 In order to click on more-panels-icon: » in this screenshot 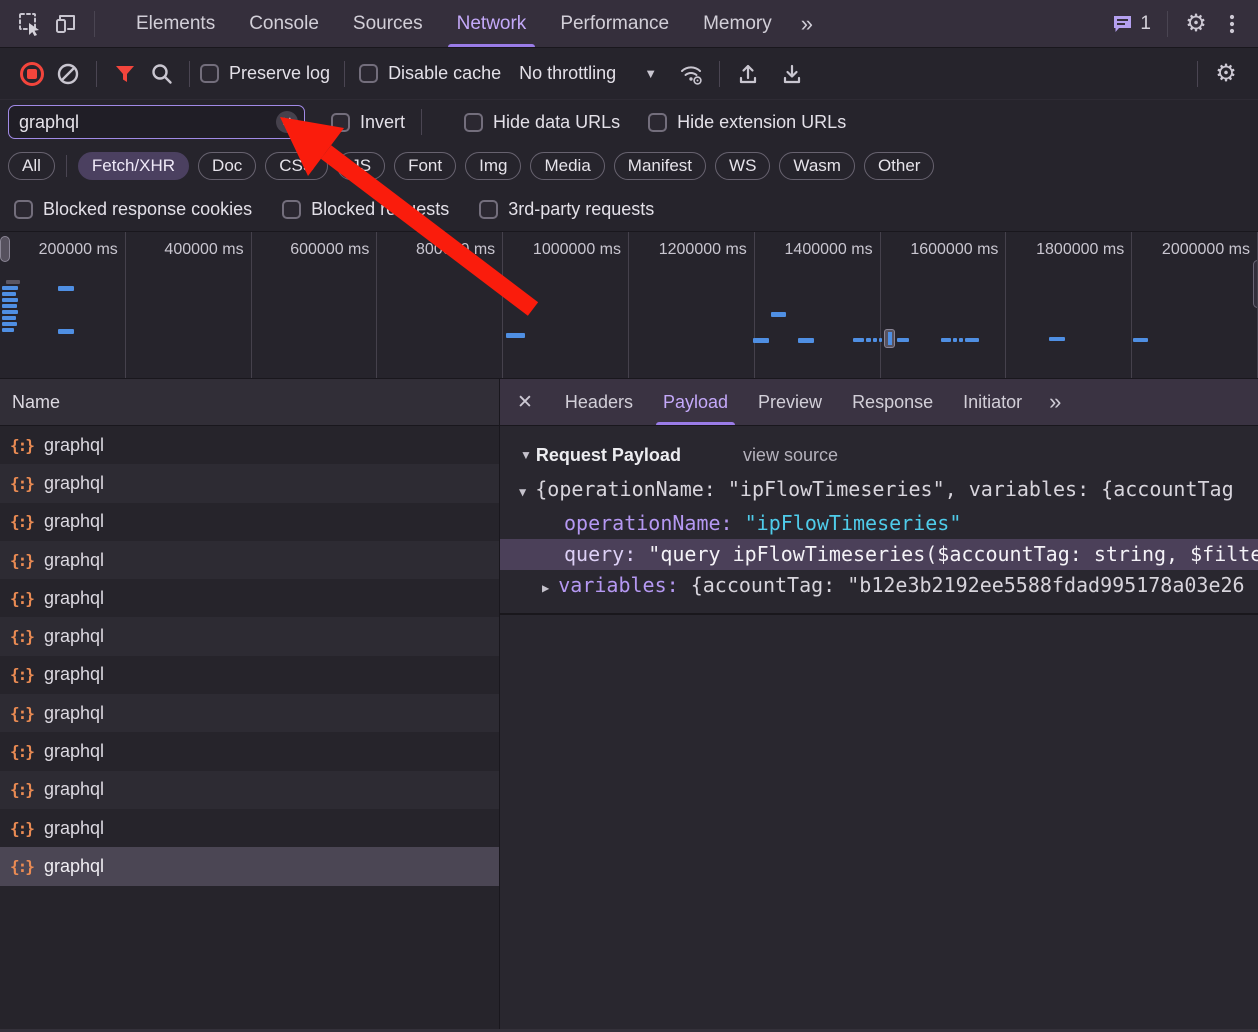, I will do `click(807, 23)`.